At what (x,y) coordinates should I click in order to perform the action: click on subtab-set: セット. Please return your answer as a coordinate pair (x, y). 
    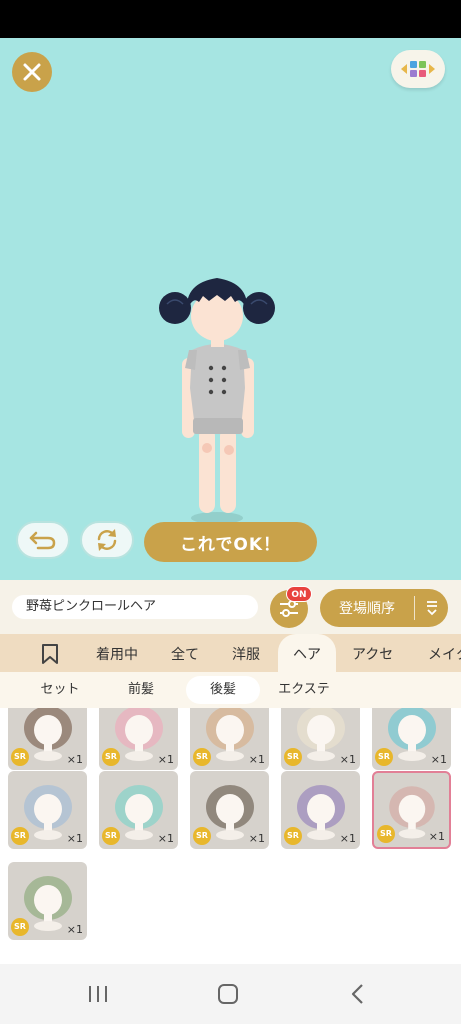
    Looking at the image, I should click on (60, 690).